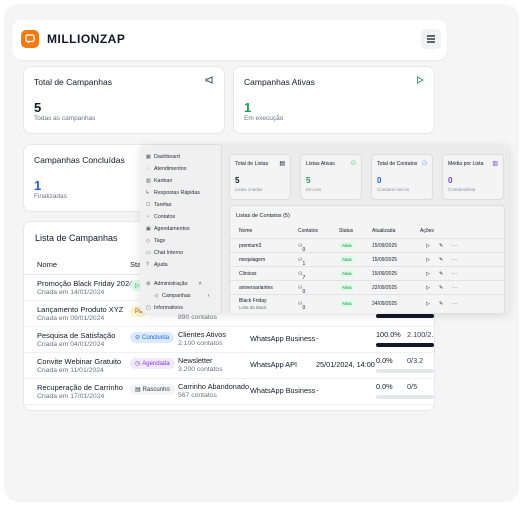 The image size is (525, 506). I want to click on table-row: Clinicas ⚇ 7 Ativa 15/09/2025 ▷ ✎ ⋯, so click(367, 273).